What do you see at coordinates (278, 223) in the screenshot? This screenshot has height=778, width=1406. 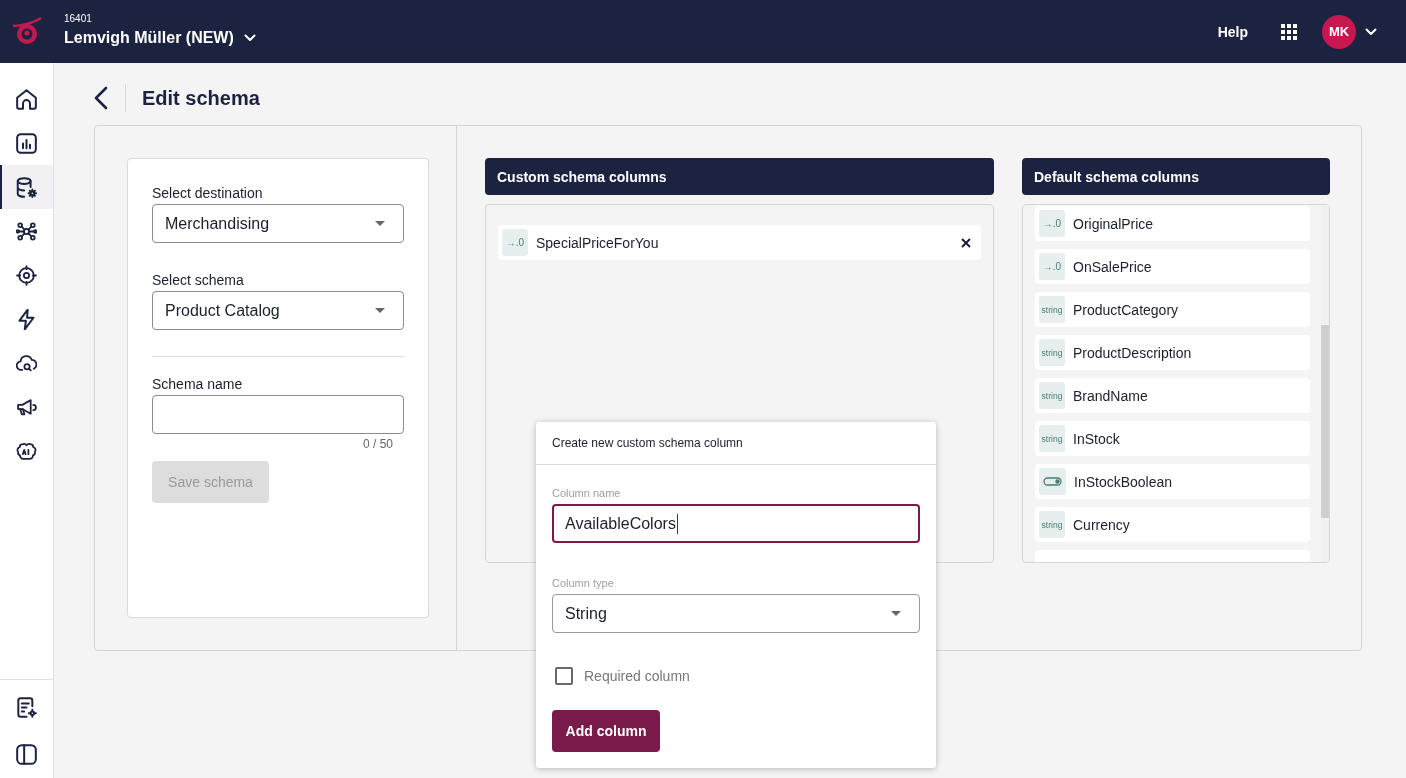 I see `destination-select: Merchandising` at bounding box center [278, 223].